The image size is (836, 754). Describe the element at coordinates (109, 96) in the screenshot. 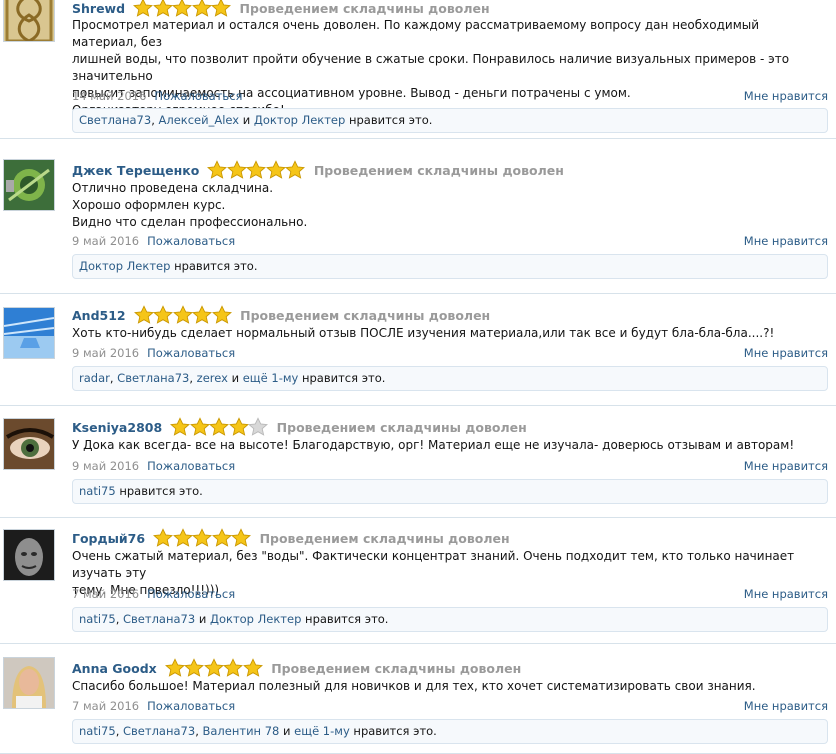

I see `review-date: 14 май 2016` at that location.